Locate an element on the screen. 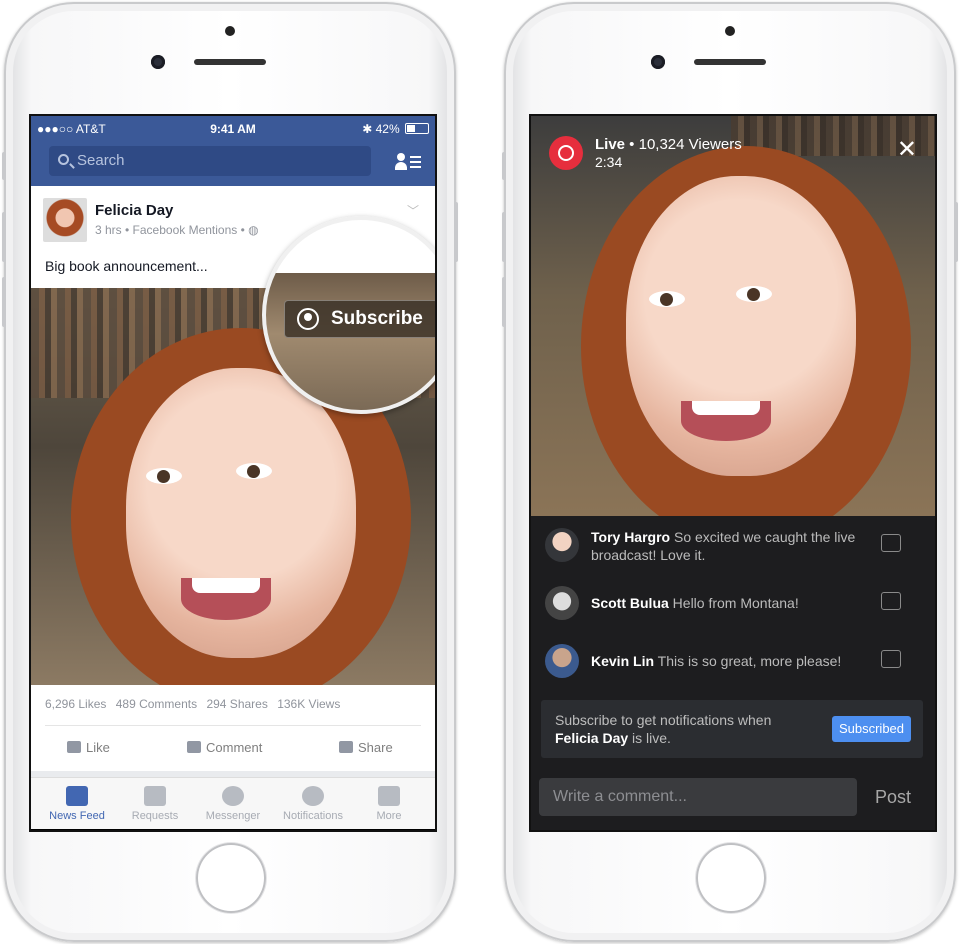  notification-suffix: is live. is located at coordinates (649, 738).